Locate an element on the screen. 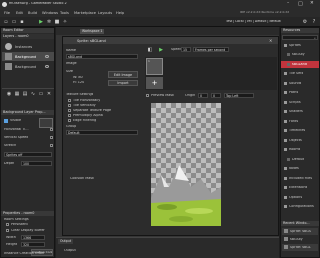  resource-tree-item: sBGLand is located at coordinates (300, 64).